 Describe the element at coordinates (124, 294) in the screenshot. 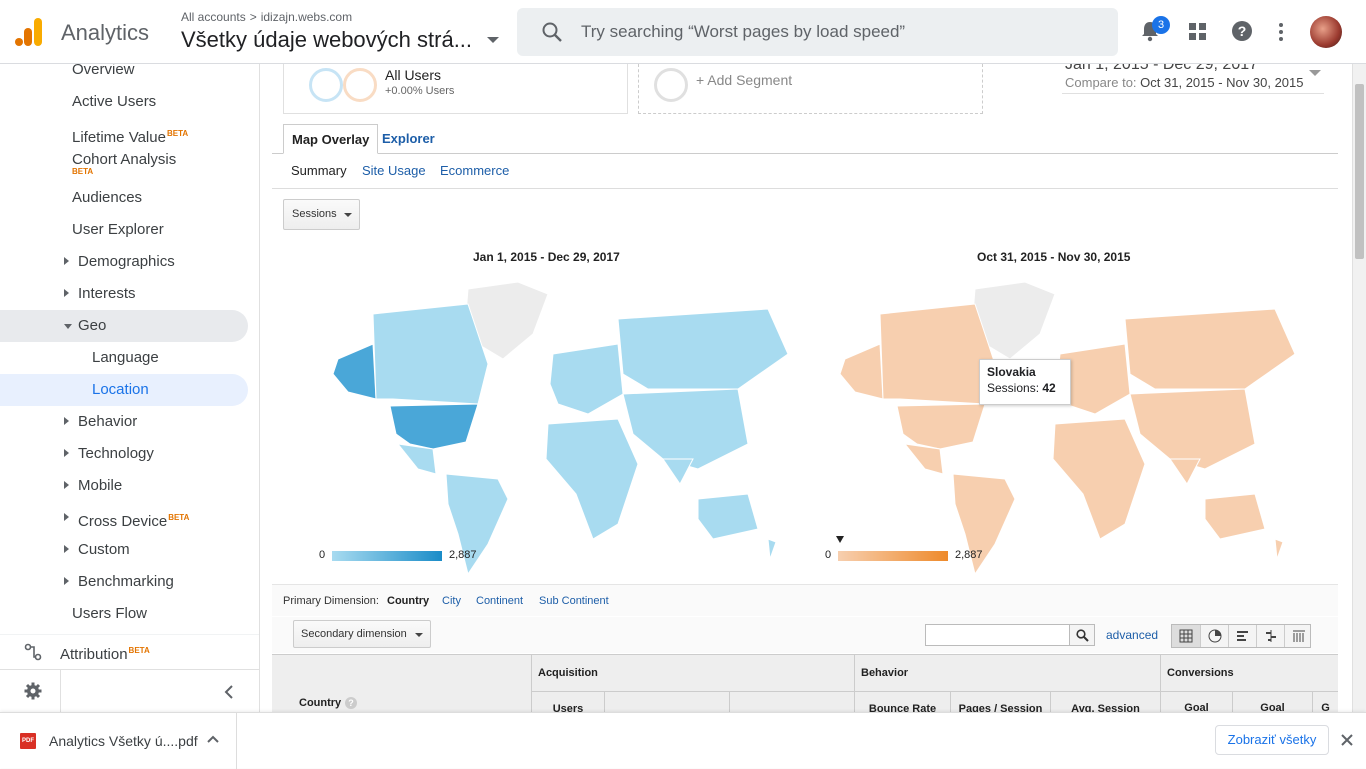

I see `sidebar-item-interests: Interests` at that location.